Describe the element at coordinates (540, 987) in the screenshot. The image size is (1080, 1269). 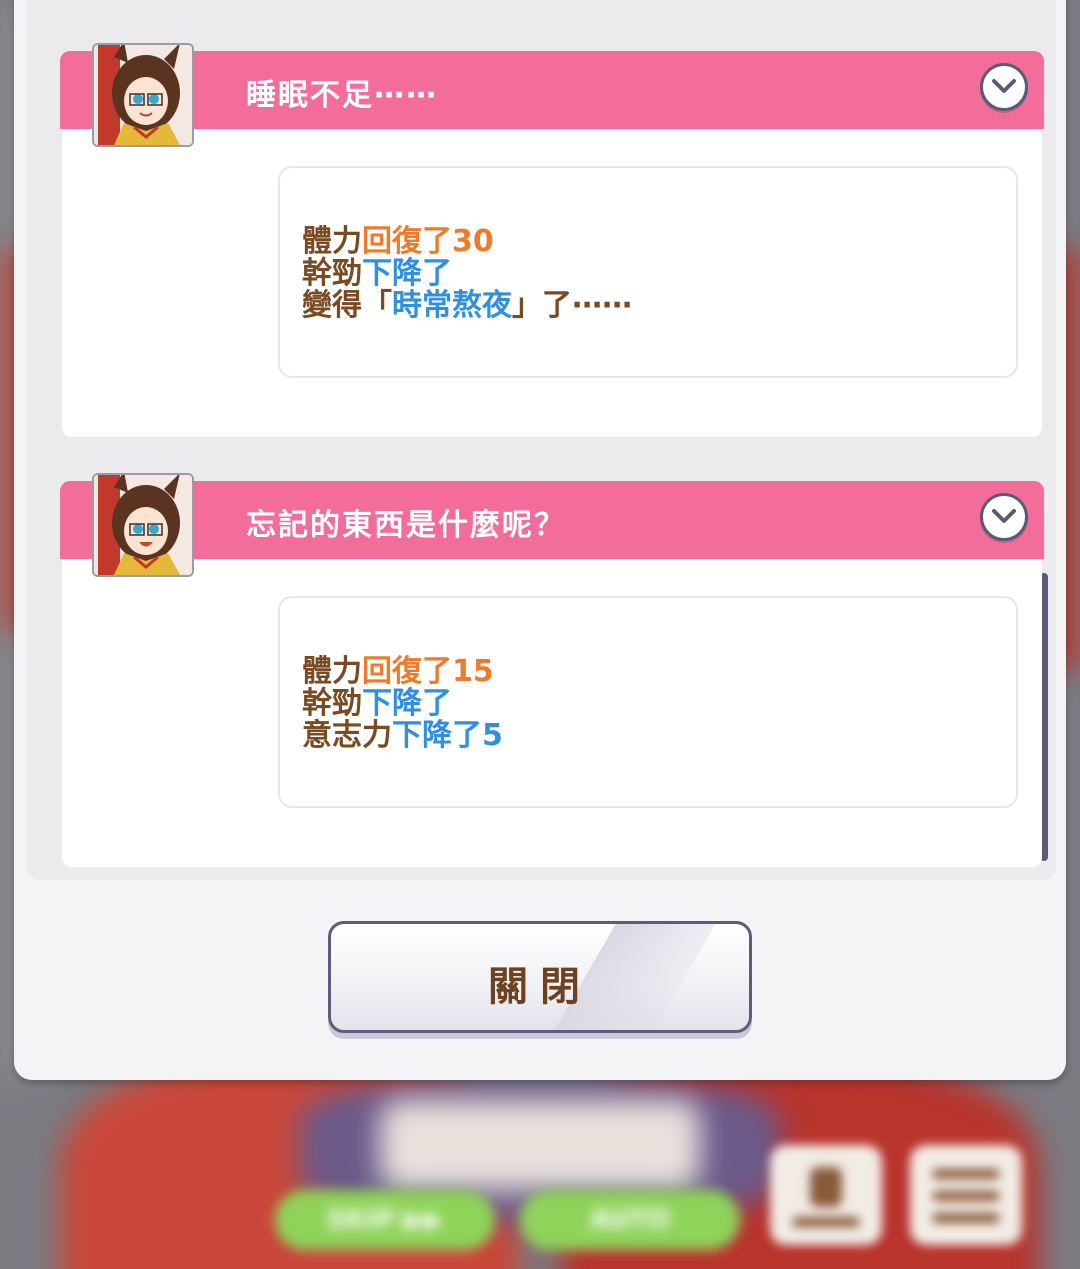
I see `close-button-label: 關閉` at that location.